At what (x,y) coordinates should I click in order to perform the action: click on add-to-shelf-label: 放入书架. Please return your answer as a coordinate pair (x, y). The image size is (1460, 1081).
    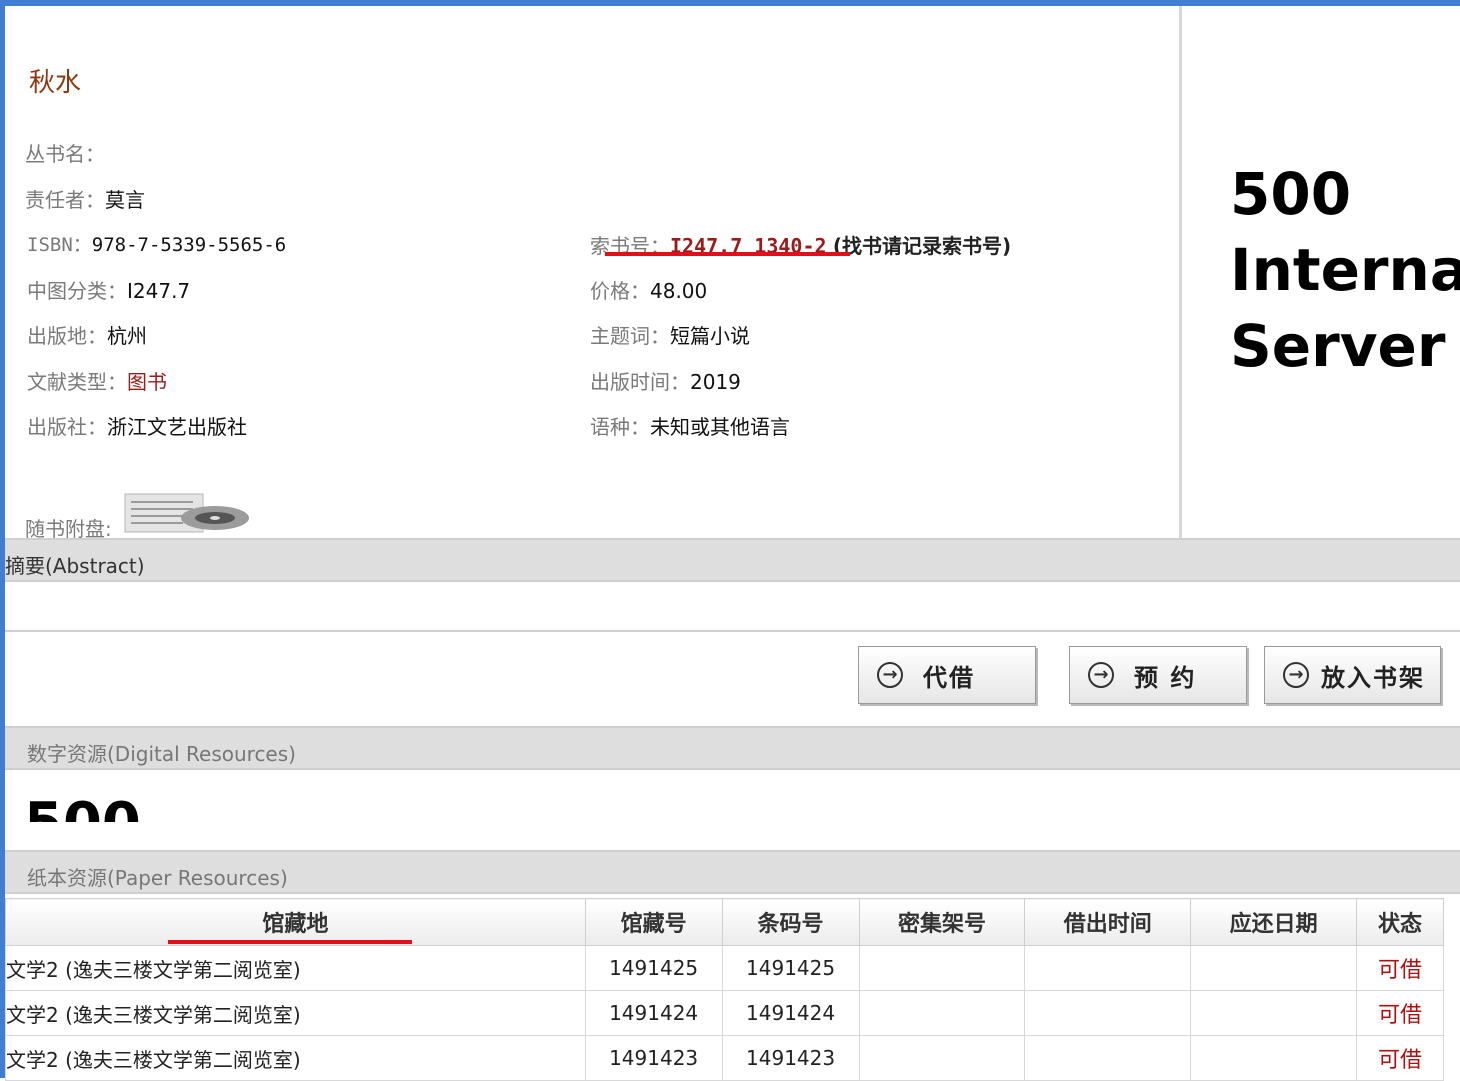
    Looking at the image, I should click on (1373, 677).